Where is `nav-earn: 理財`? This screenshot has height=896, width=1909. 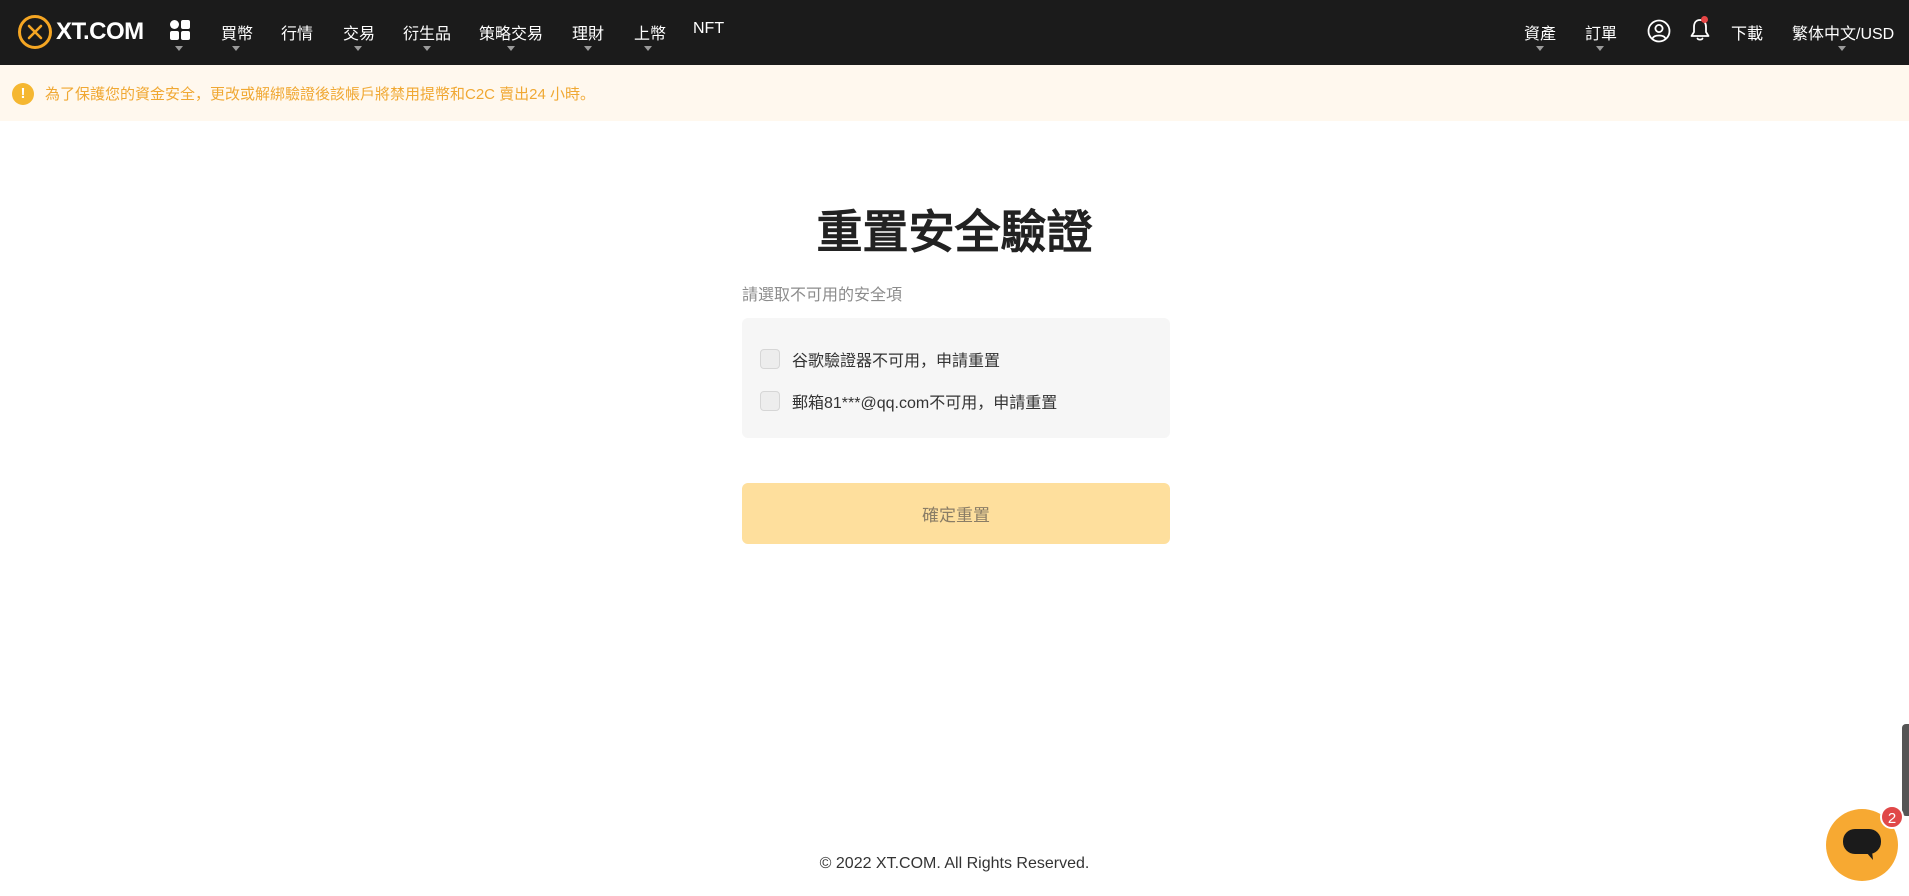 nav-earn: 理財 is located at coordinates (588, 32).